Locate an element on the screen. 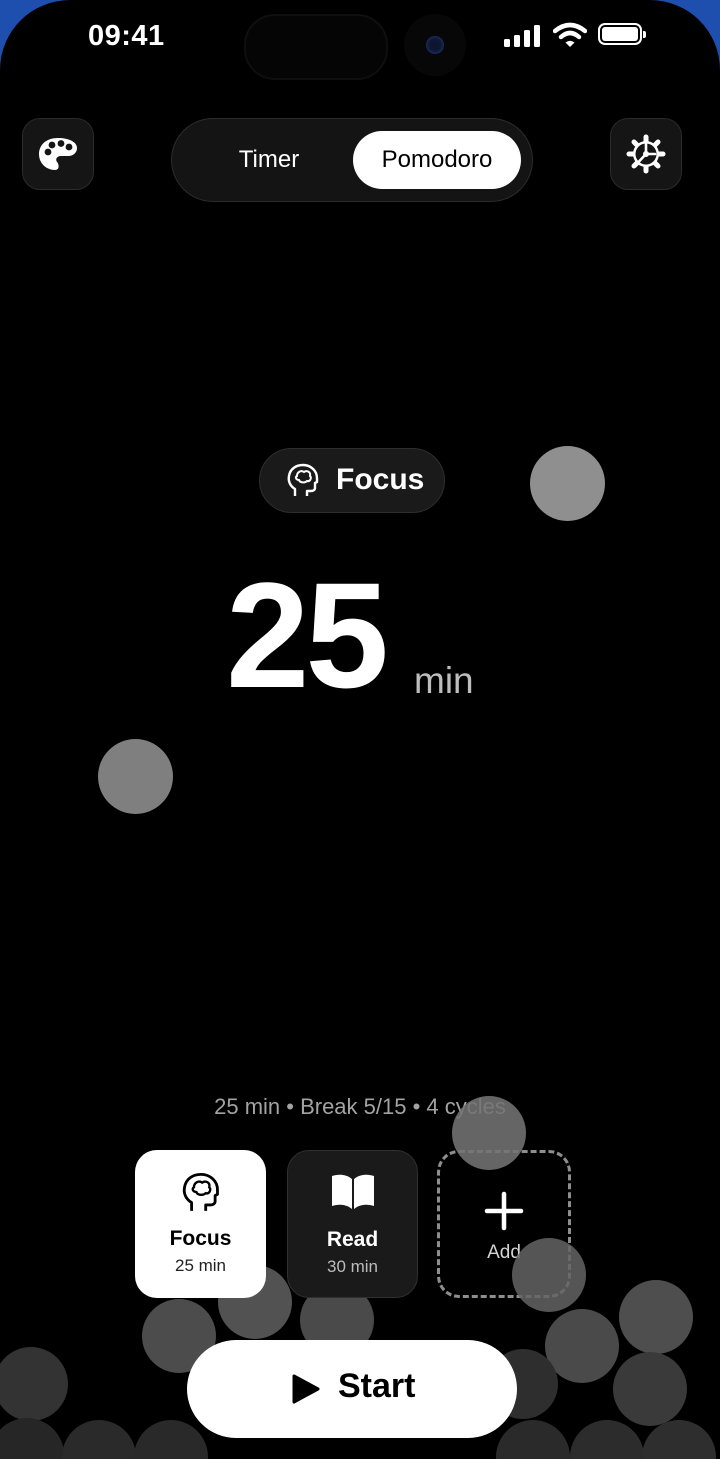 This screenshot has width=720, height=1459. preset-duration: 30 min is located at coordinates (352, 1266).